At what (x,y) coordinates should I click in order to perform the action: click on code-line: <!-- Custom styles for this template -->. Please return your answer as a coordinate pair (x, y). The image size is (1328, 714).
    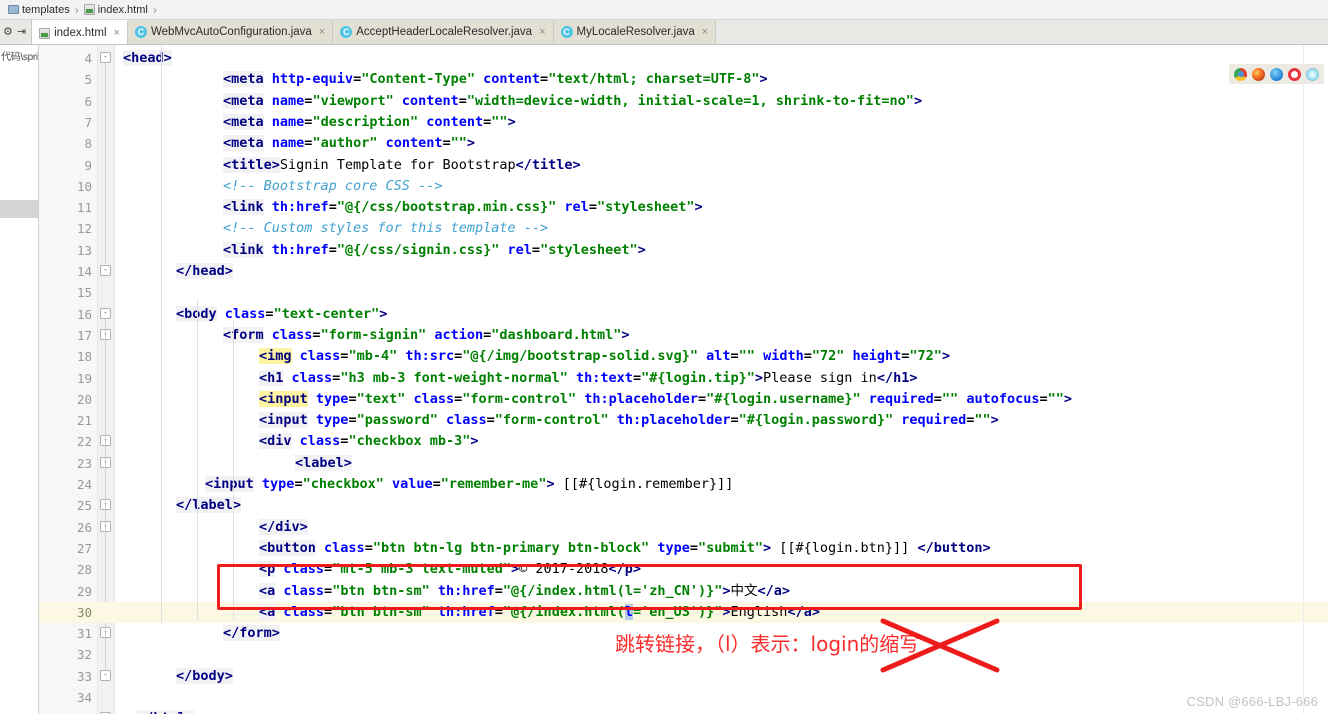
    Looking at the image, I should click on (331, 228).